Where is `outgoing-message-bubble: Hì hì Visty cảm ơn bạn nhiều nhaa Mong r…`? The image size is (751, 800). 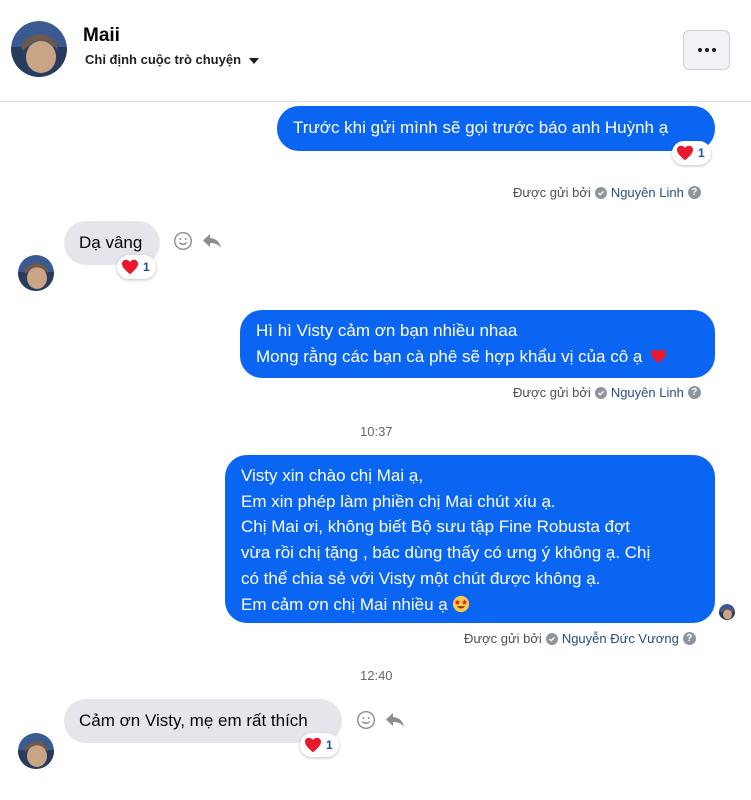 outgoing-message-bubble: Hì hì Visty cảm ơn bạn nhiều nhaa Mong r… is located at coordinates (477, 344).